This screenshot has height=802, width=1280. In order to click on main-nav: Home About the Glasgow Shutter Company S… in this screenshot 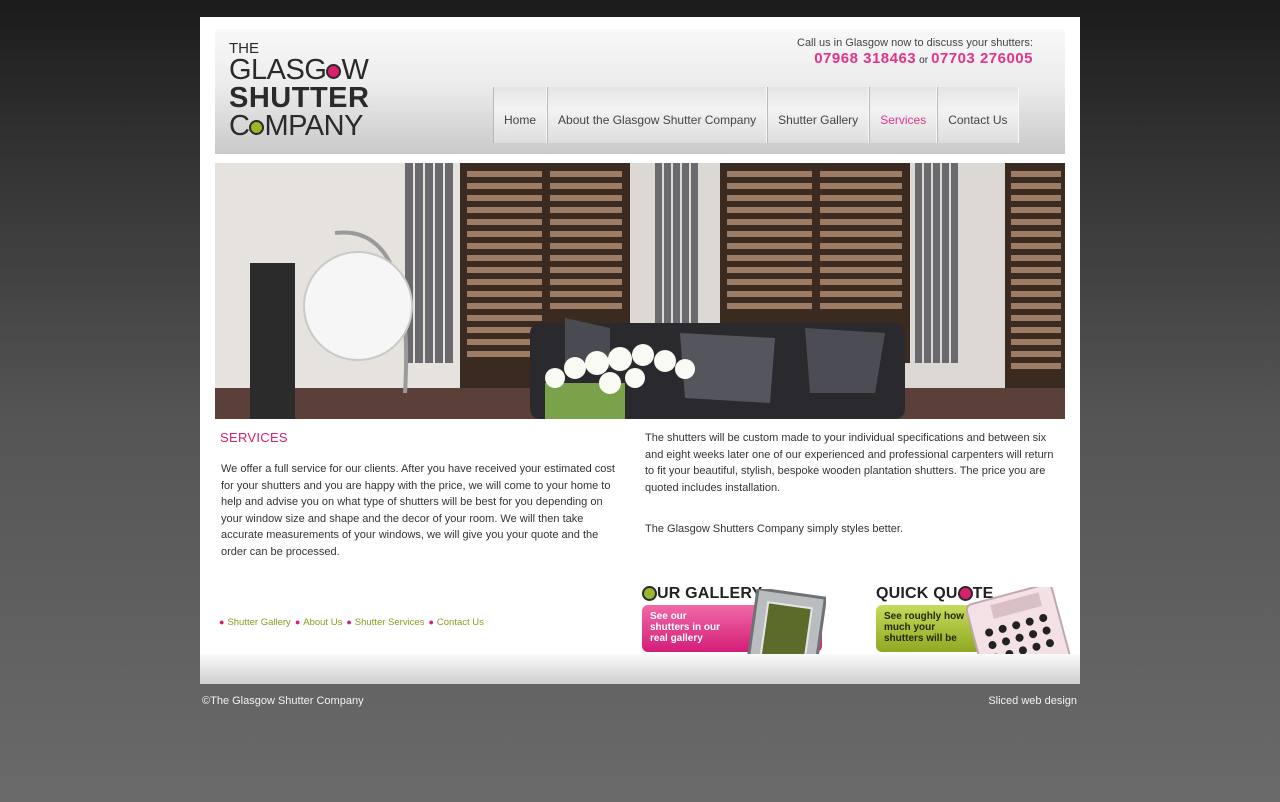, I will do `click(756, 115)`.